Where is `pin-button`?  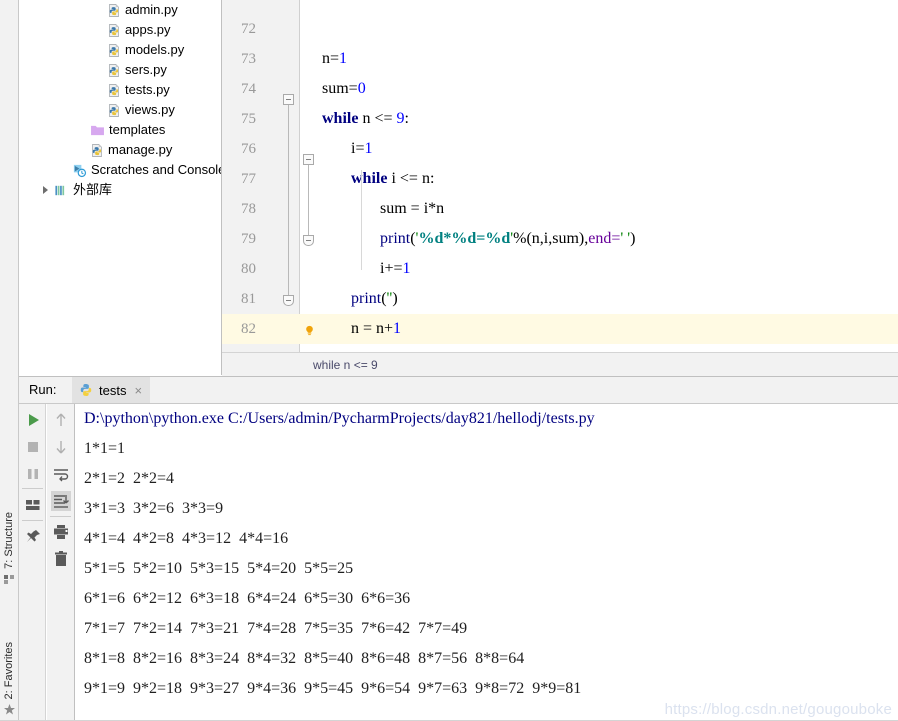
pin-button is located at coordinates (33, 537).